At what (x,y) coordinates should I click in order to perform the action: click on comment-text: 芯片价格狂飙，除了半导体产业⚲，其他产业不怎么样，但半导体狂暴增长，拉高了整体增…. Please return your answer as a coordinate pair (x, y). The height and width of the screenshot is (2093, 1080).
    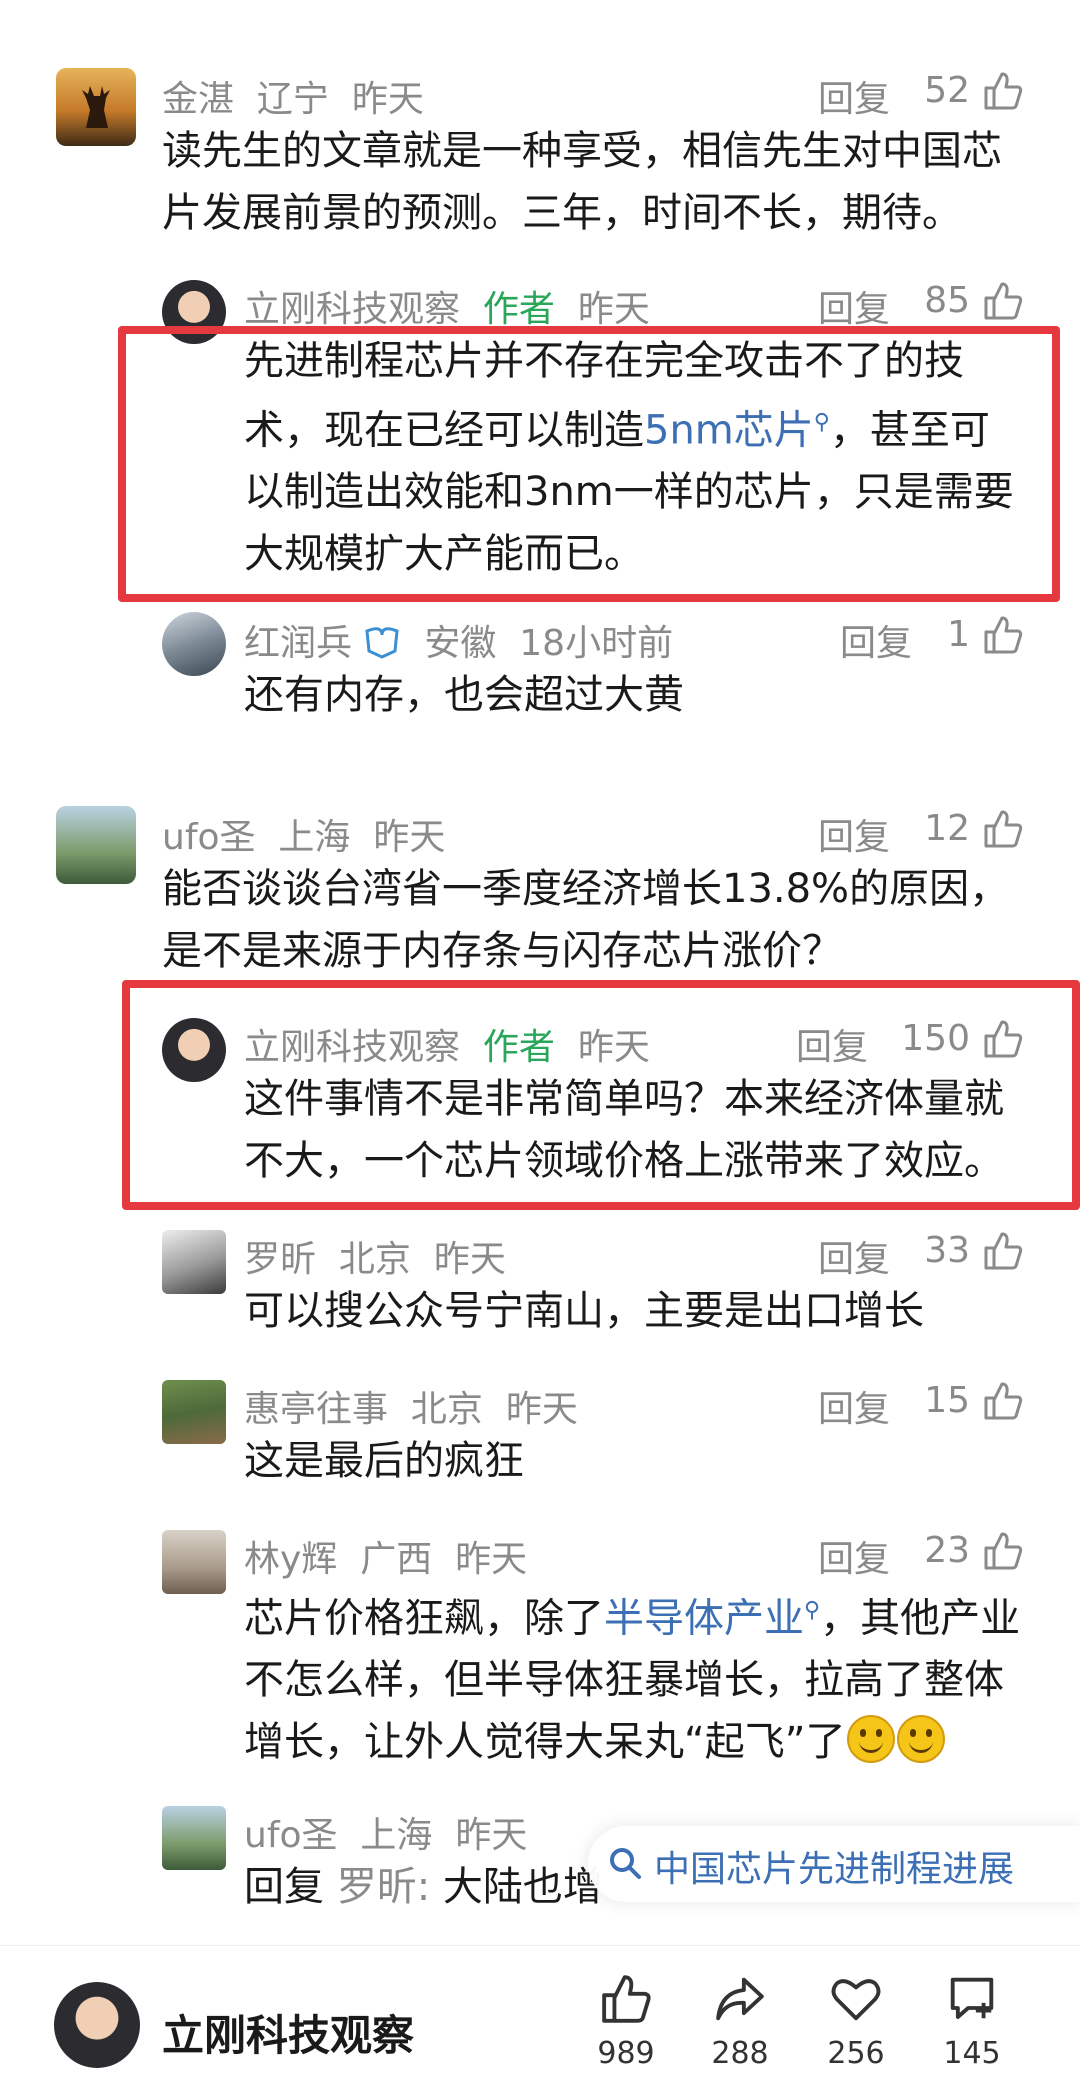
    Looking at the image, I should click on (632, 1680).